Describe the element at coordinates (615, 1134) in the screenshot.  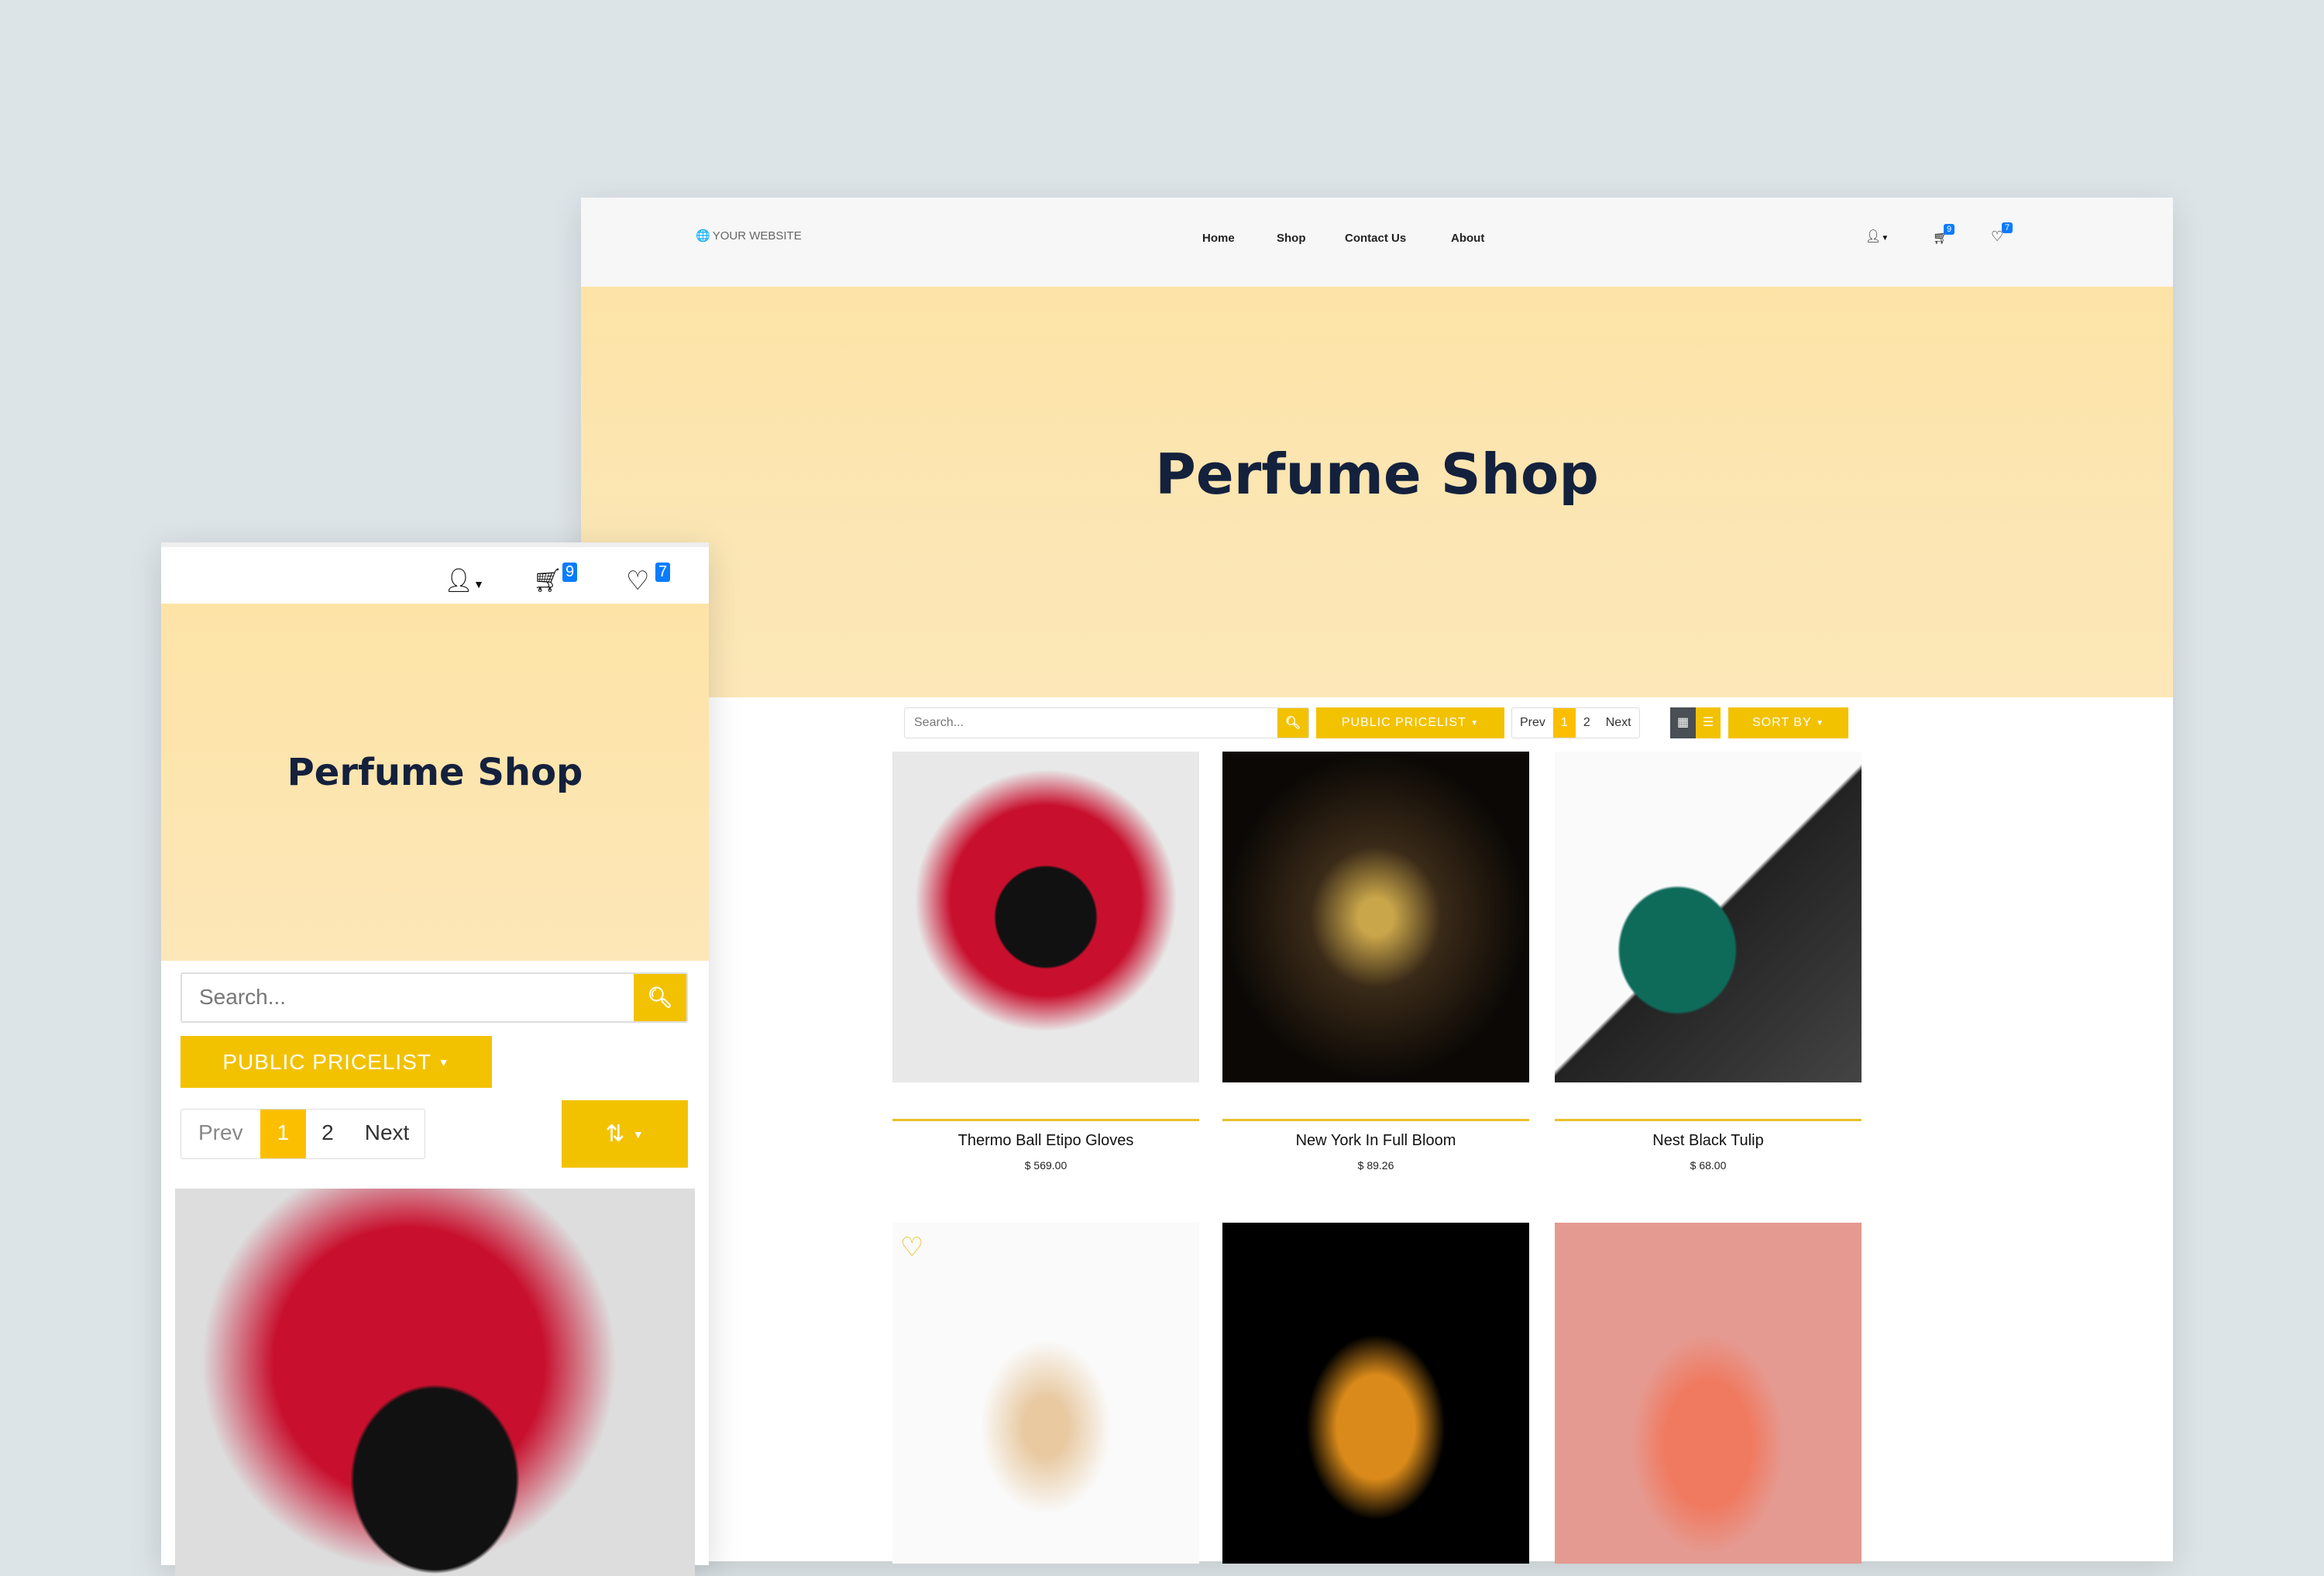
I see `sort-icon: ⇅` at that location.